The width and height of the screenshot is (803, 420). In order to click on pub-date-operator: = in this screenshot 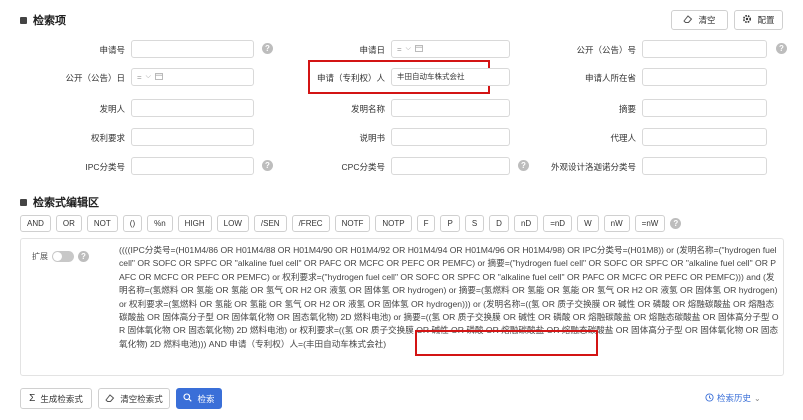, I will do `click(139, 77)`.